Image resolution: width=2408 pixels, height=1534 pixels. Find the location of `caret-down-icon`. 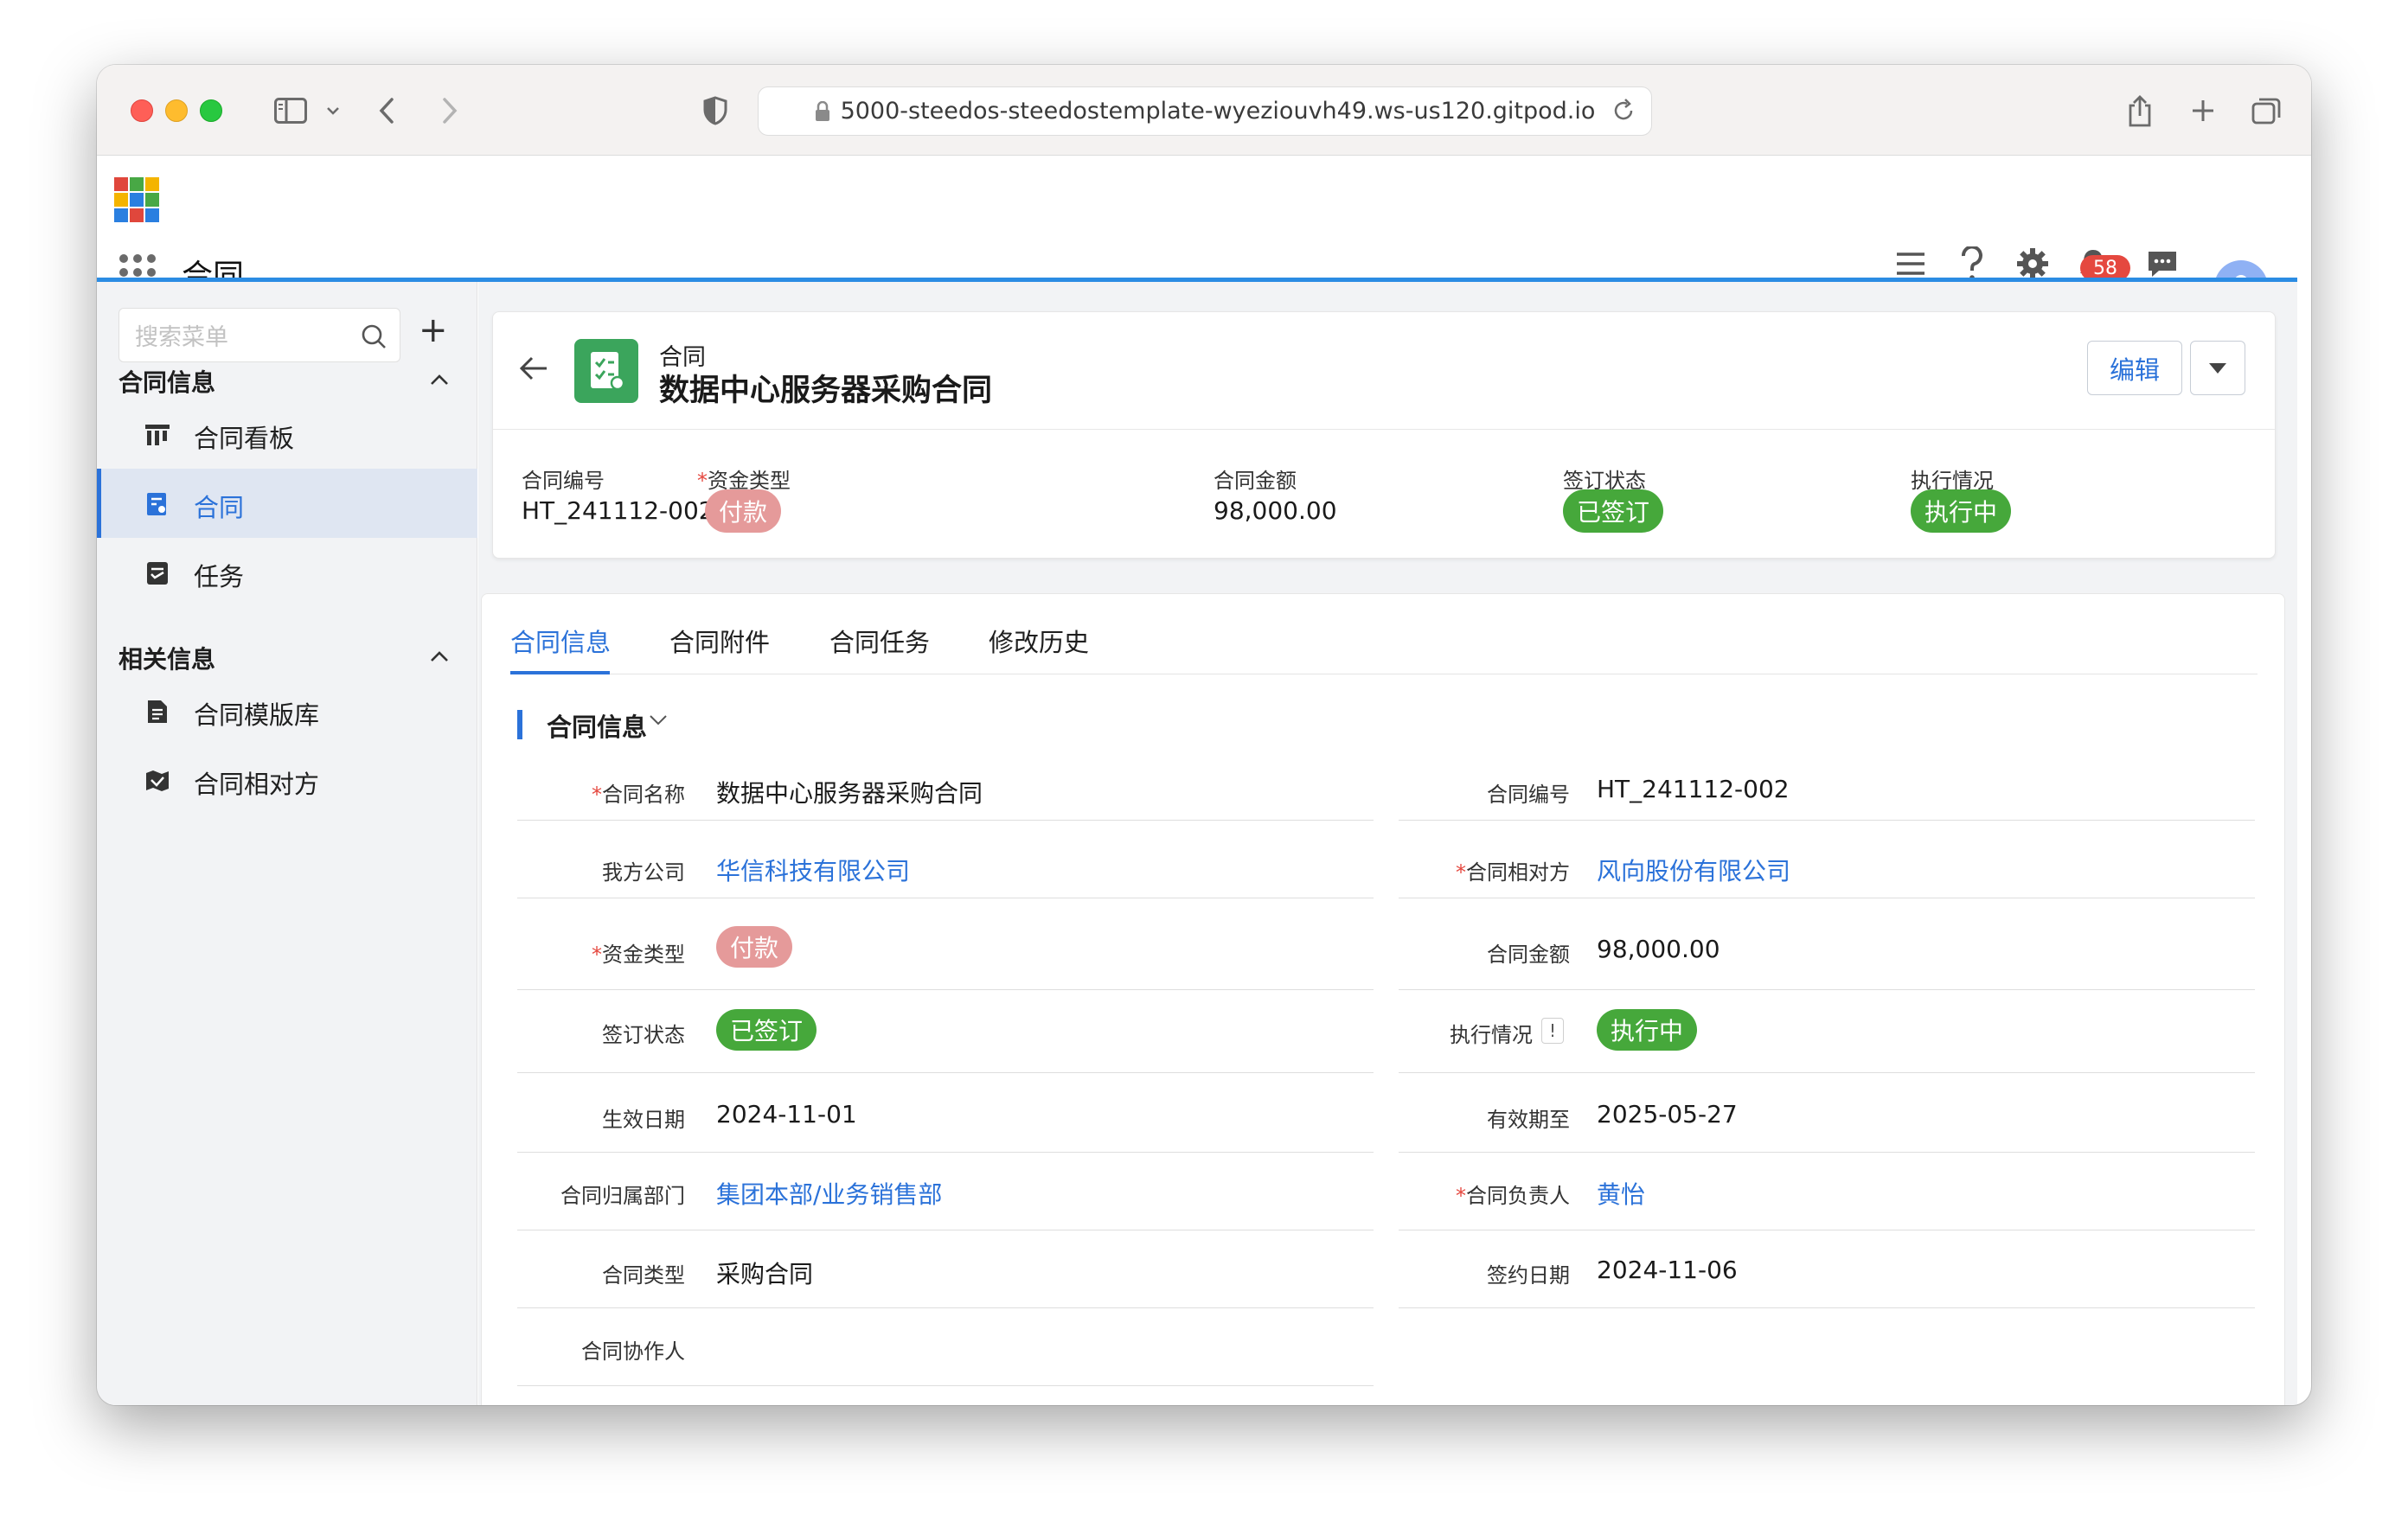

caret-down-icon is located at coordinates (2217, 368).